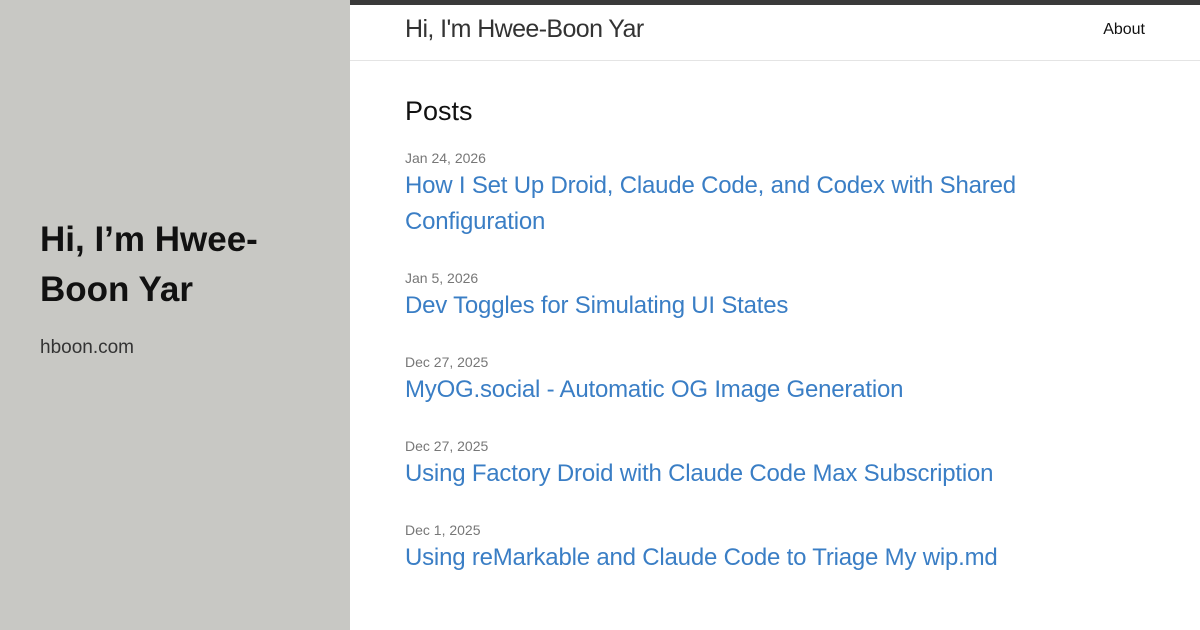 This screenshot has width=1200, height=630. Describe the element at coordinates (442, 278) in the screenshot. I see `post-date: Jan 5, 2026` at that location.